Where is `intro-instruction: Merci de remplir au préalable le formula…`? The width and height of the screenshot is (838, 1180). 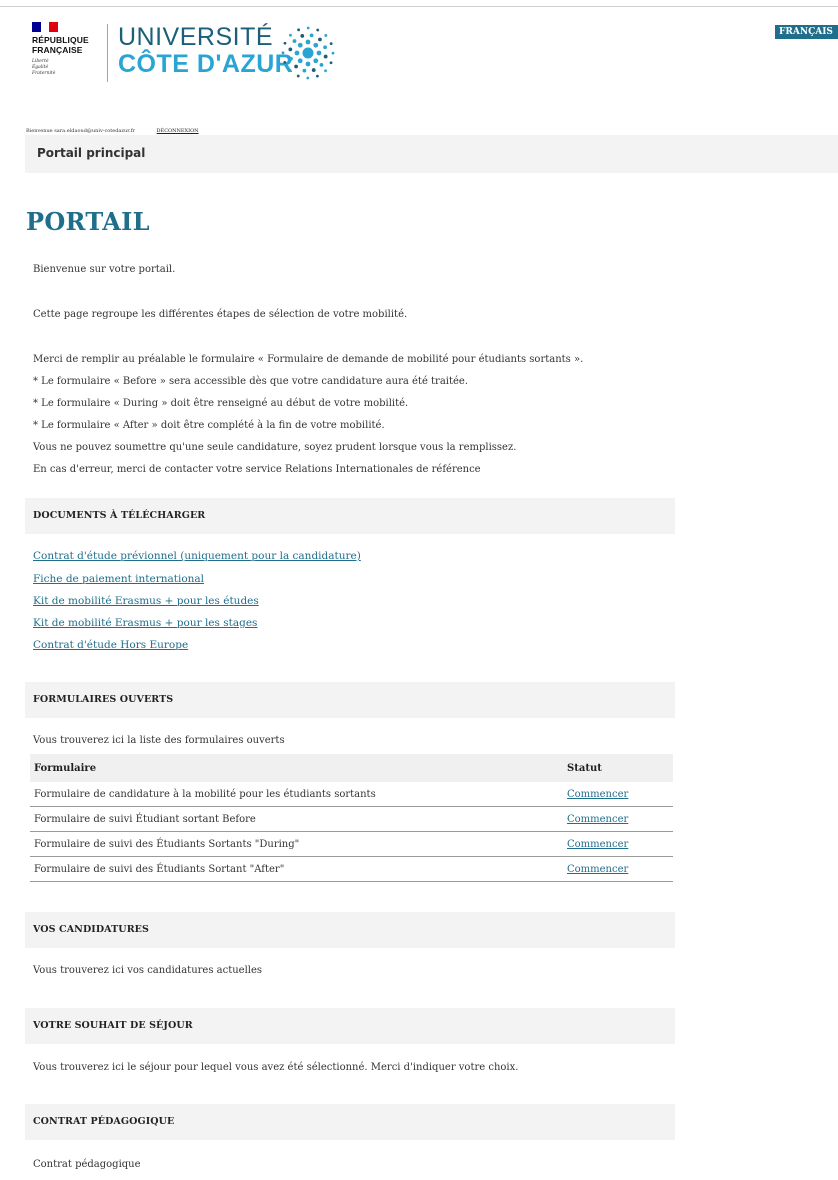
intro-instruction: Merci de remplir au préalable le formula… is located at coordinates (308, 359).